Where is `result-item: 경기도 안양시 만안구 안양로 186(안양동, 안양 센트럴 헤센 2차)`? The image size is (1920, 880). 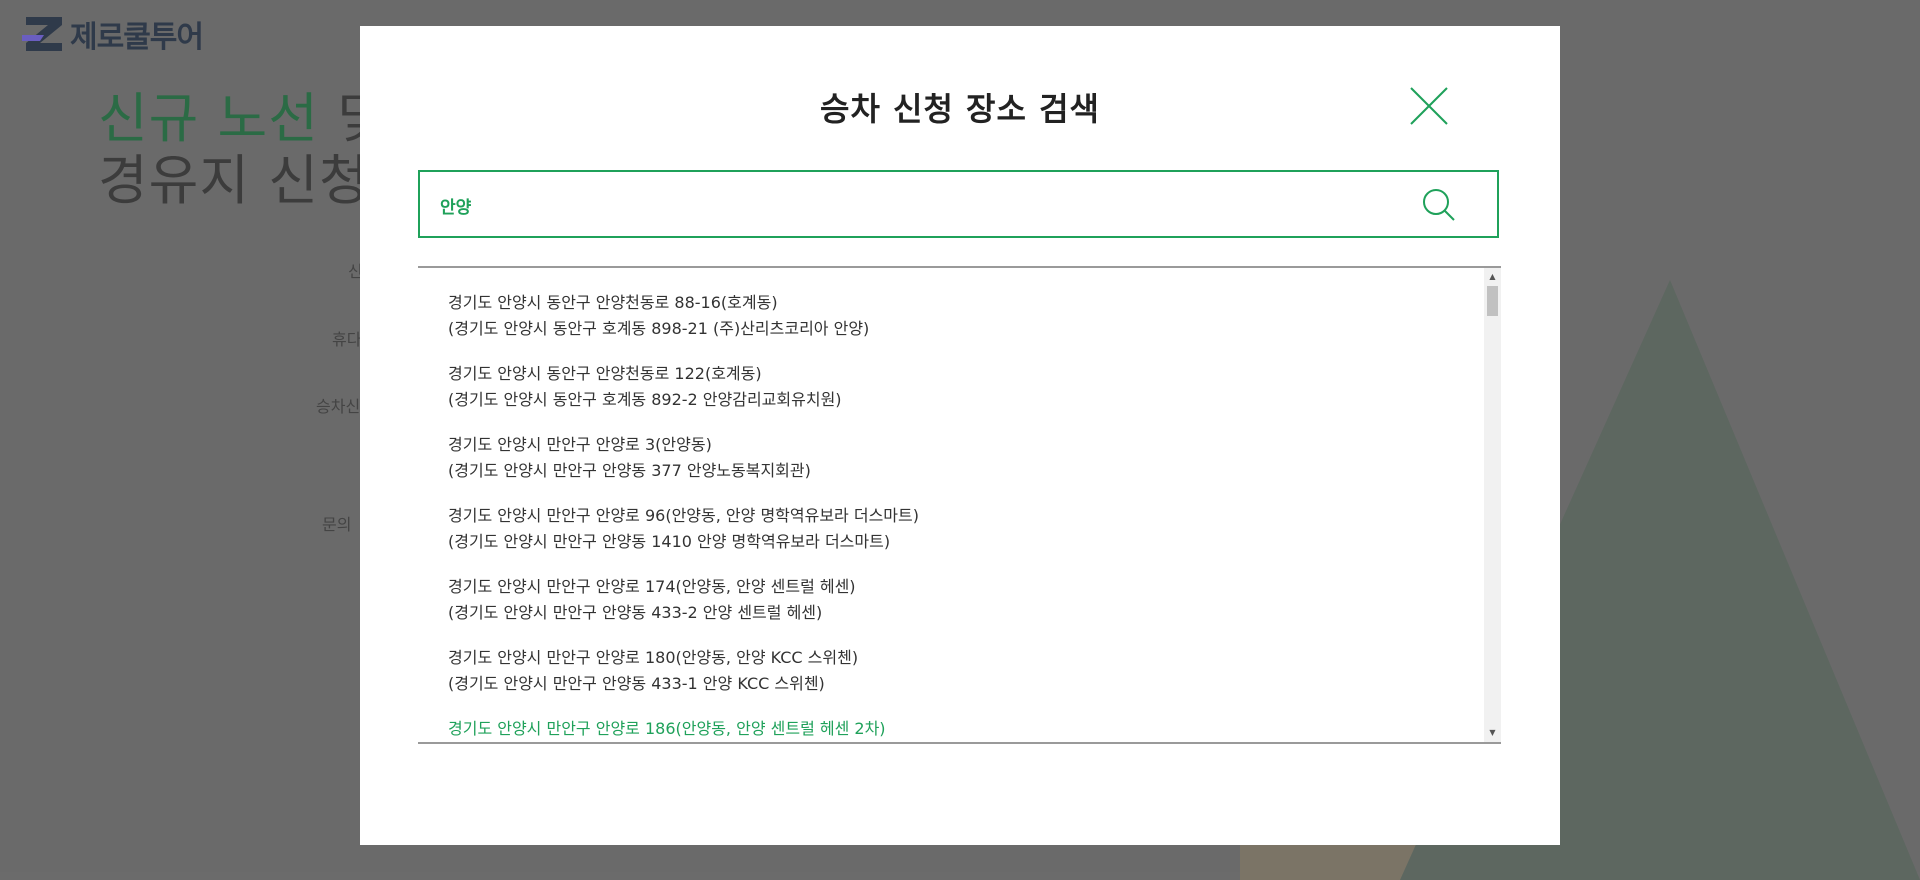 result-item: 경기도 안양시 만안구 안양로 186(안양동, 안양 센트럴 헤센 2차) is located at coordinates (953, 729).